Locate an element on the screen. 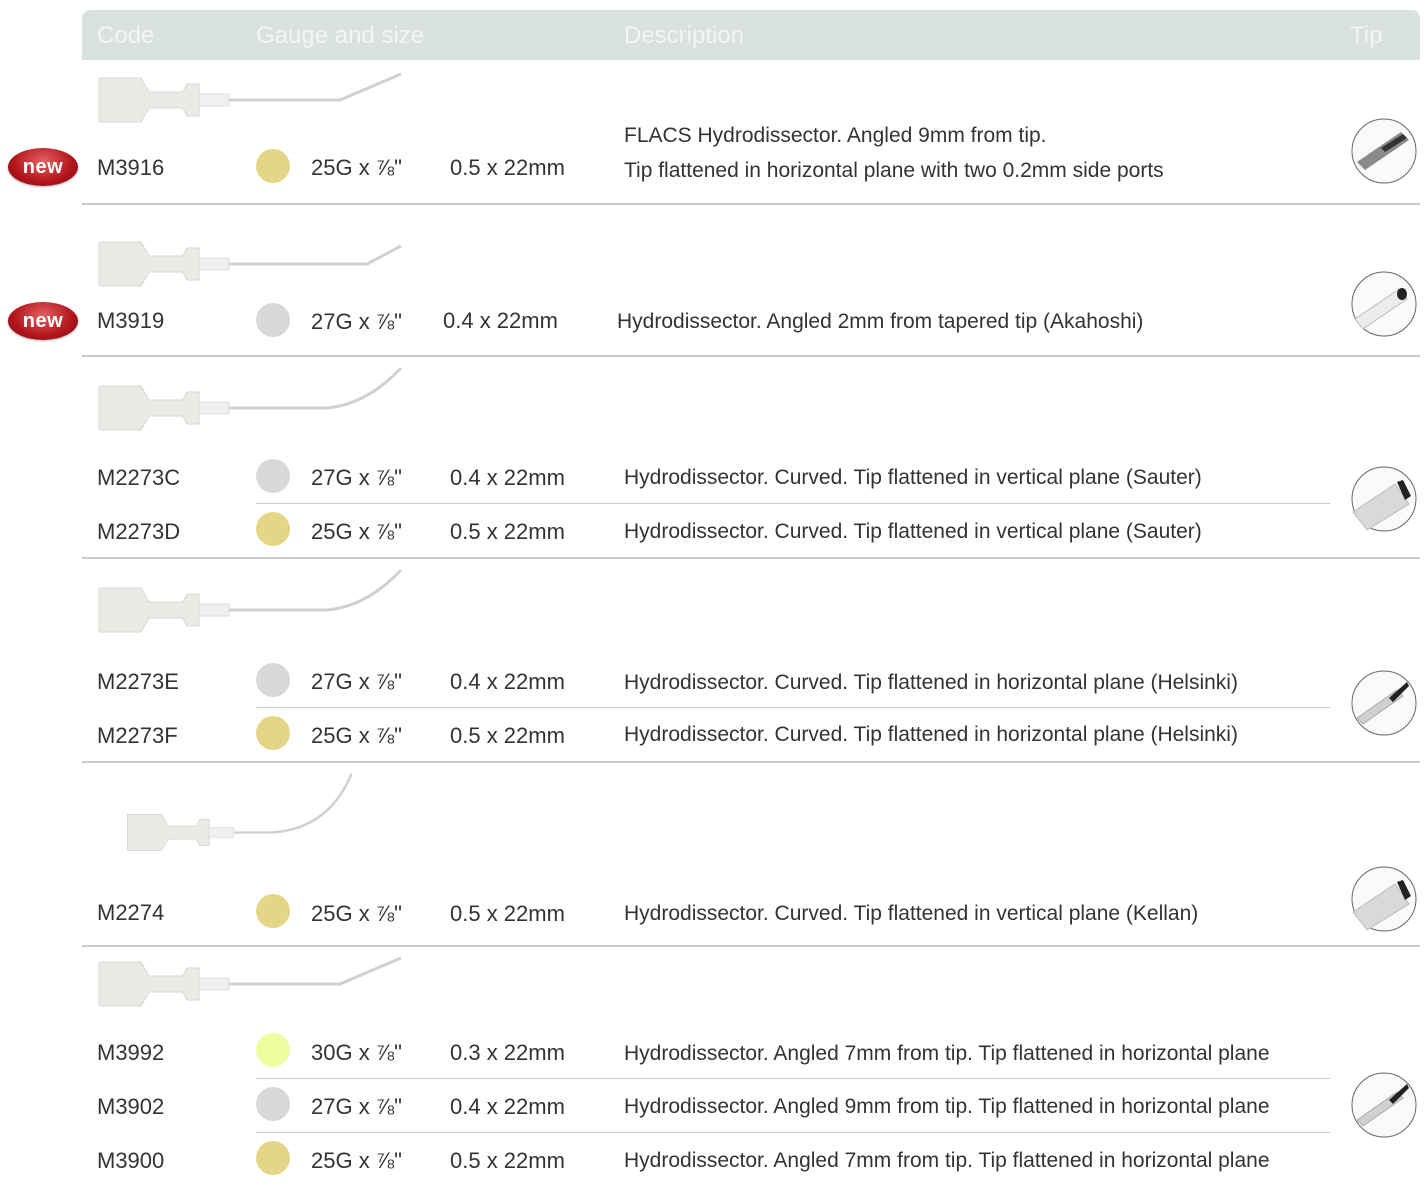  metric-size: 0.3 x 22mm is located at coordinates (507, 1052).